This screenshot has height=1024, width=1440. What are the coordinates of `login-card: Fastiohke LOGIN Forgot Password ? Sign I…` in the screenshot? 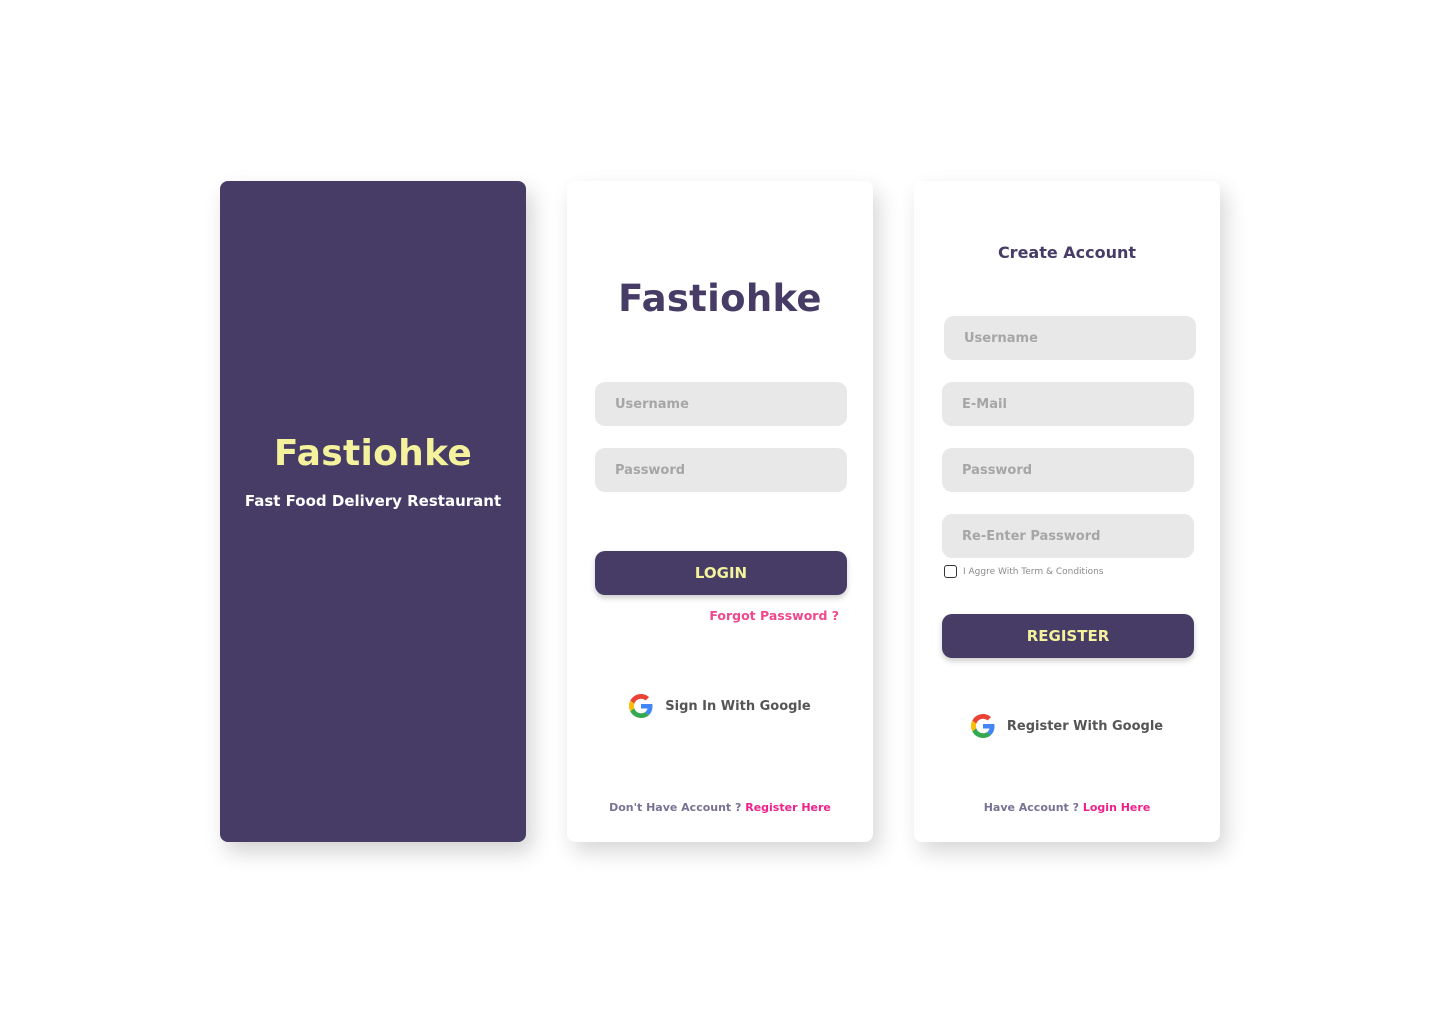 It's located at (720, 511).